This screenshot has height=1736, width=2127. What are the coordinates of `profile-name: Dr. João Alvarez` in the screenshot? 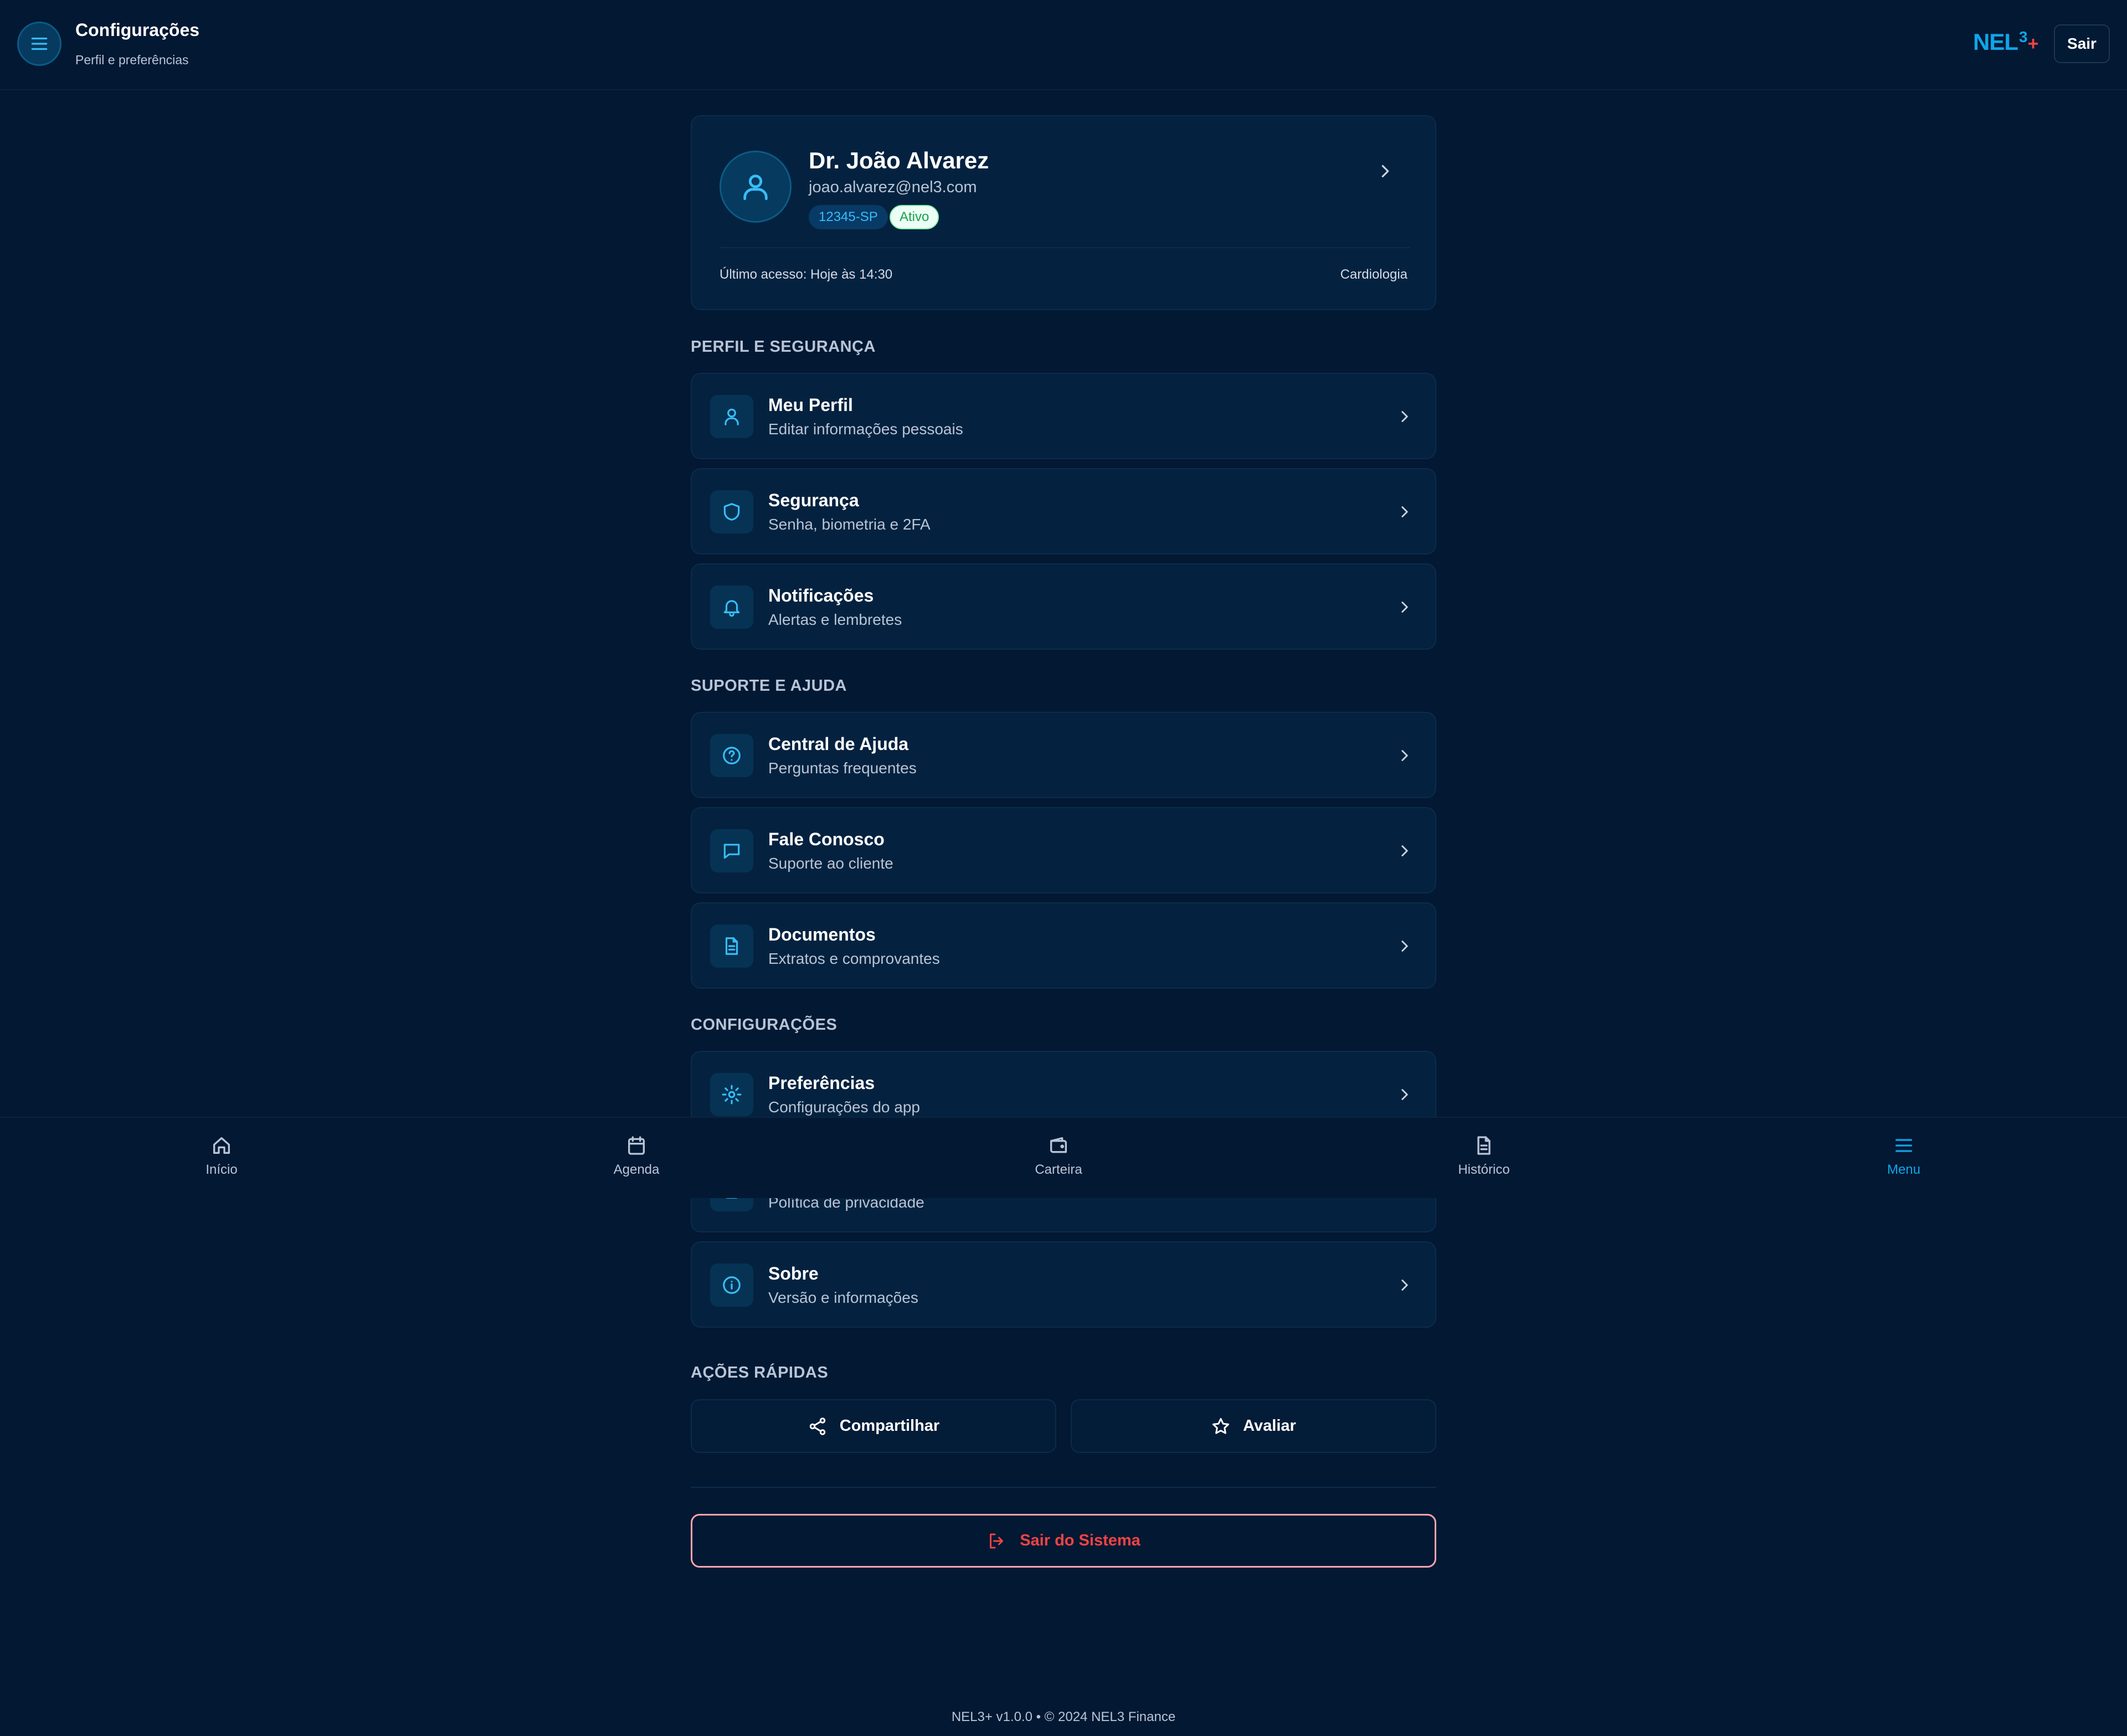 It's located at (899, 160).